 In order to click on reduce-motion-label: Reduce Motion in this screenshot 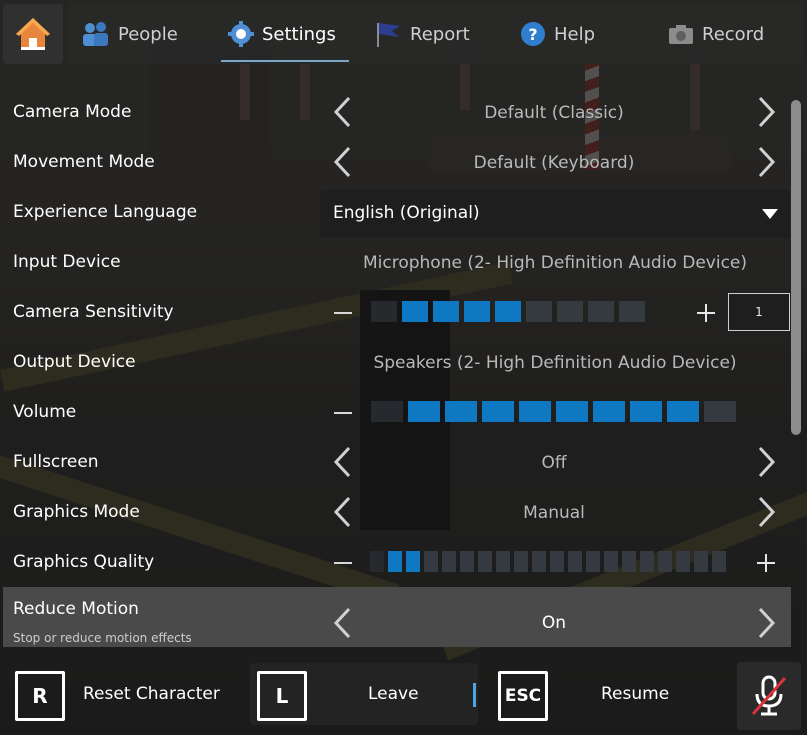, I will do `click(76, 609)`.